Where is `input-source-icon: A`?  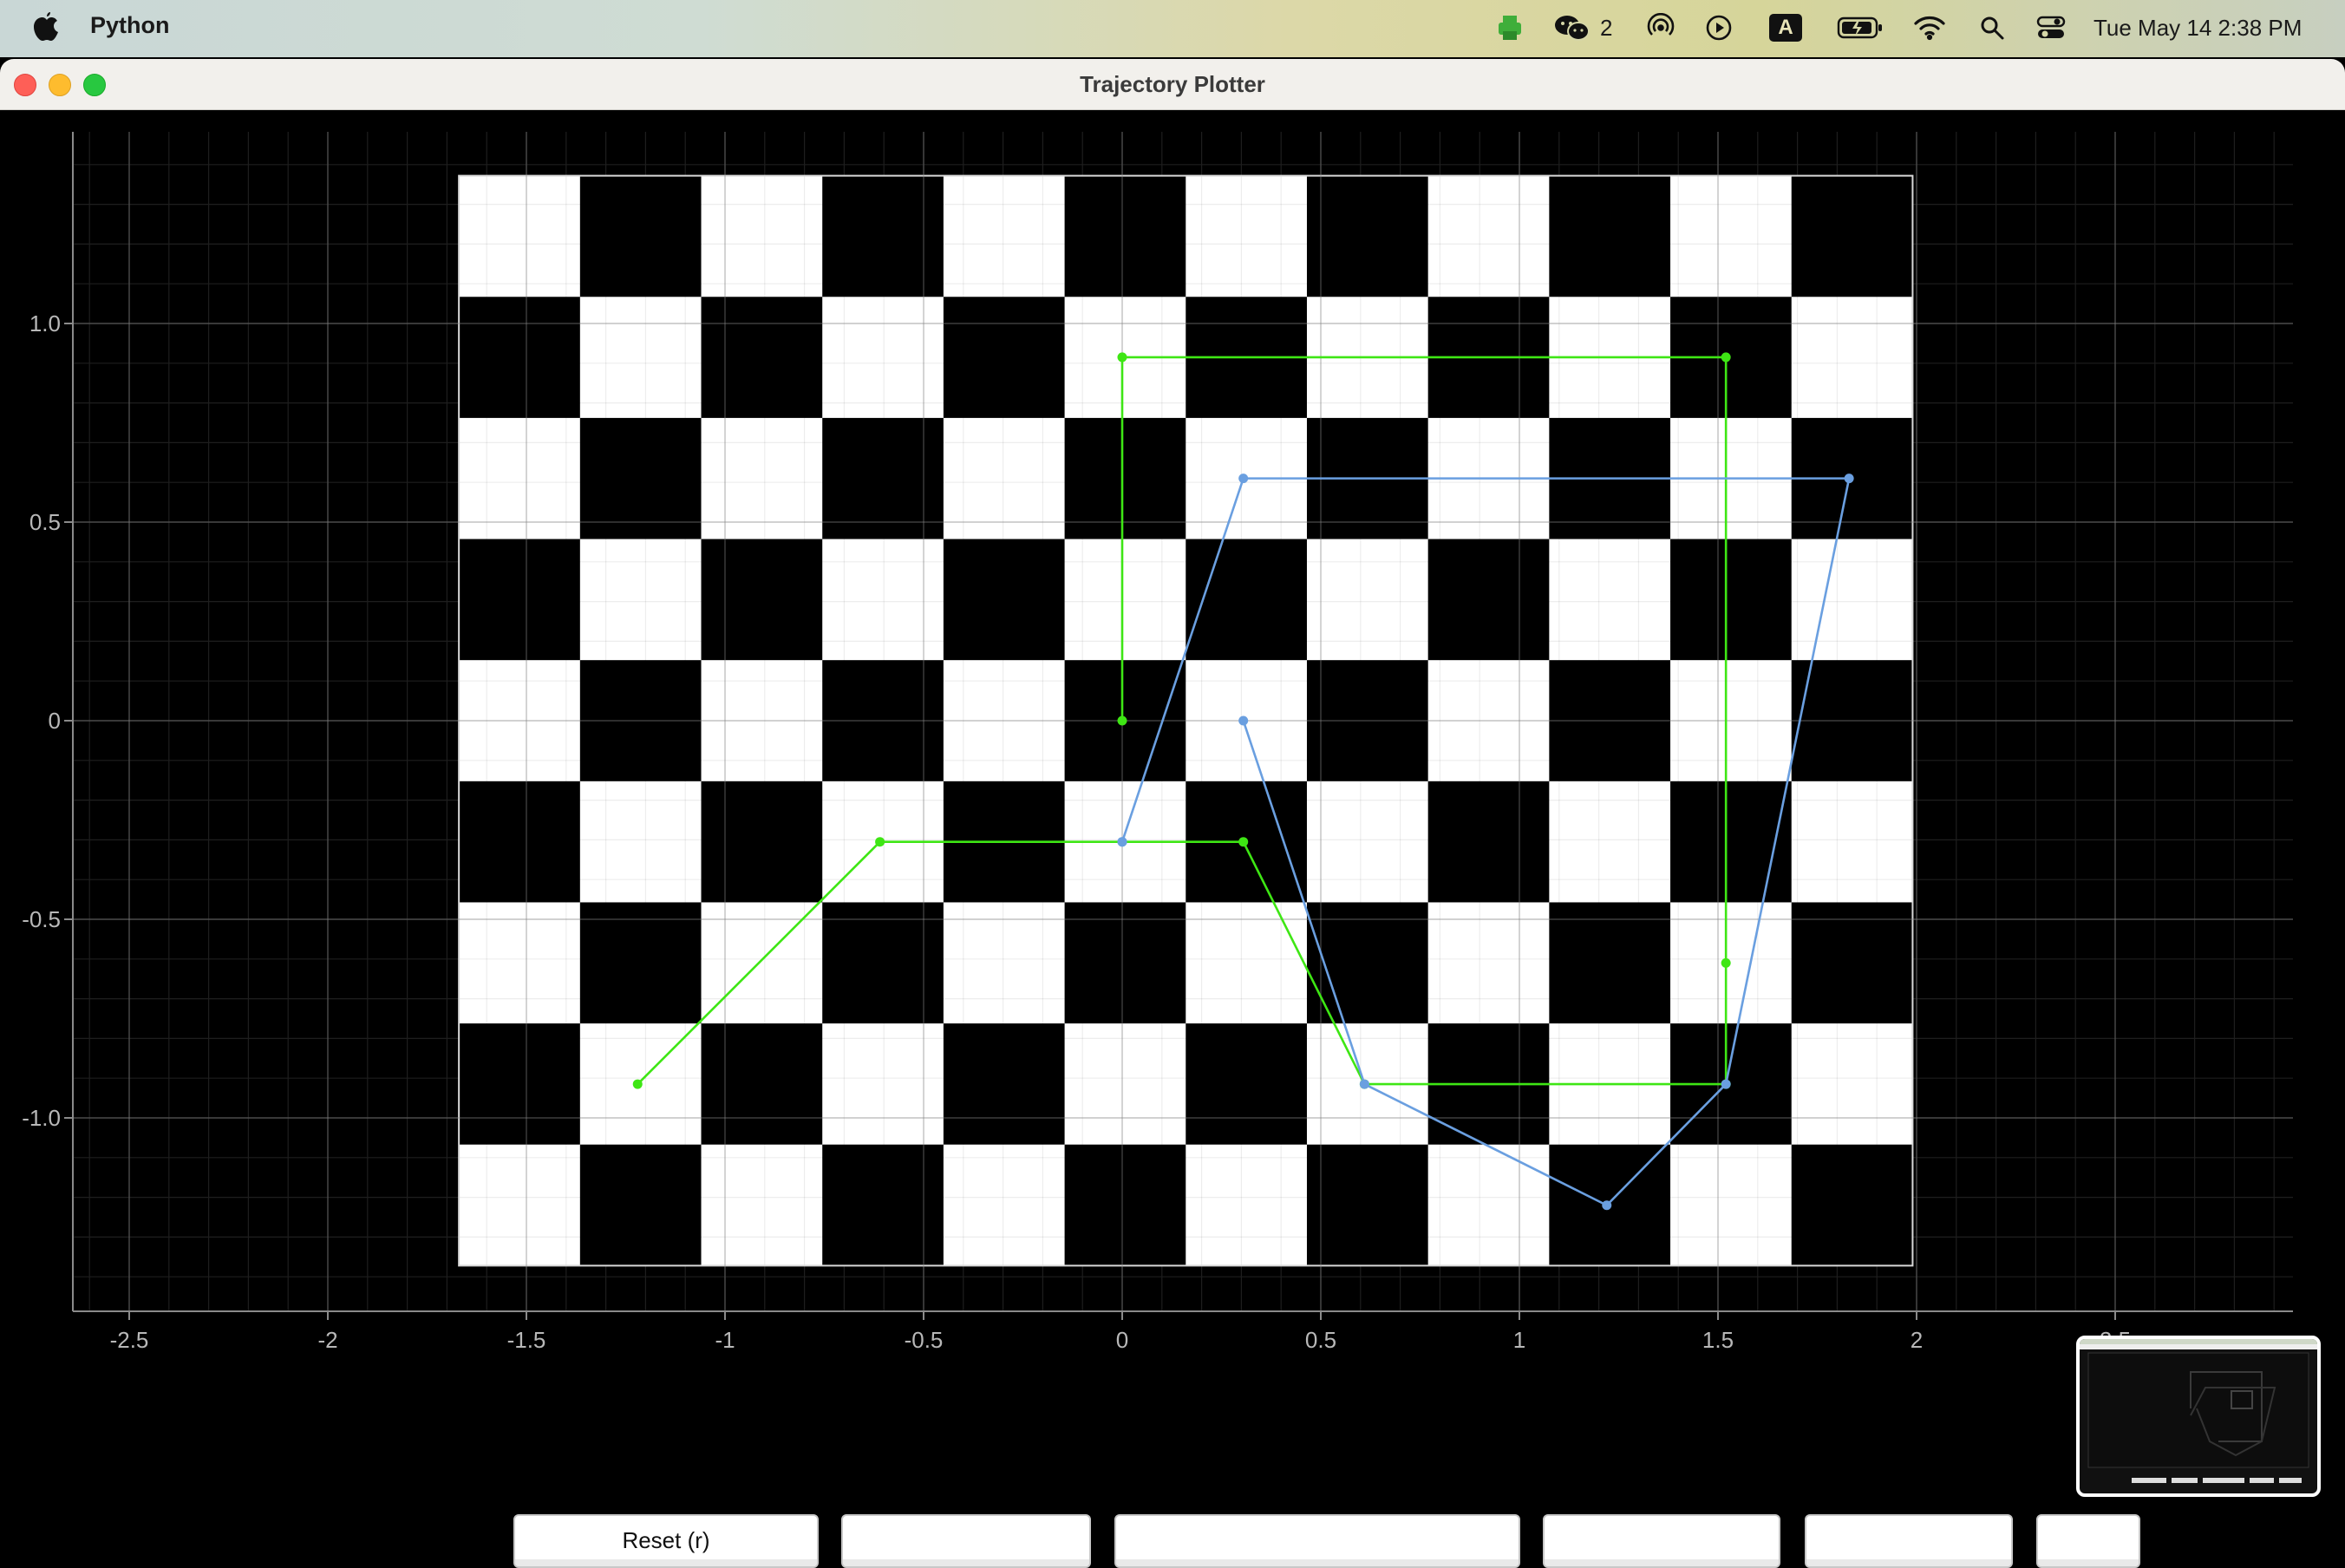
input-source-icon: A is located at coordinates (1786, 28).